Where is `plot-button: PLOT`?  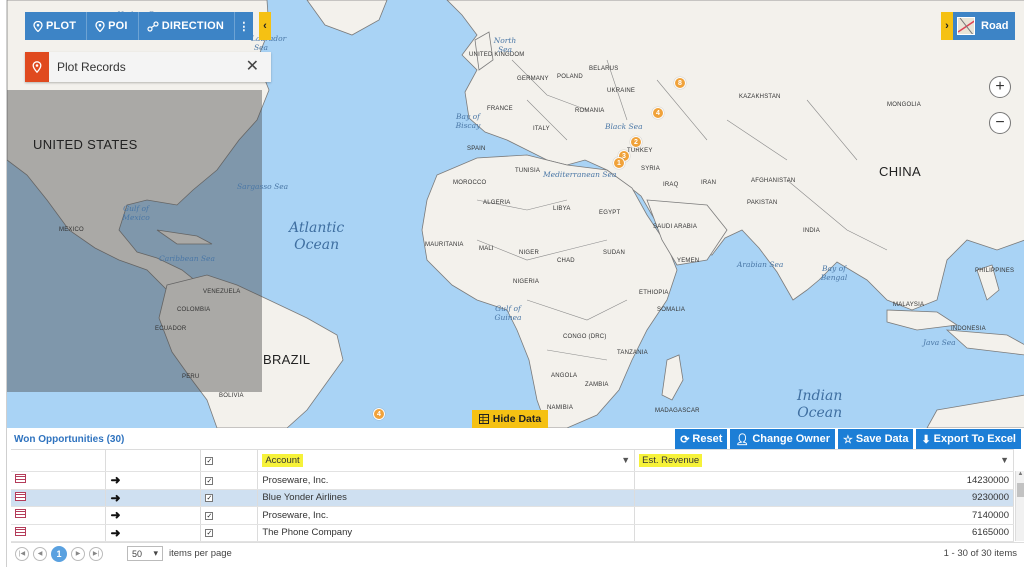 plot-button: PLOT is located at coordinates (56, 26).